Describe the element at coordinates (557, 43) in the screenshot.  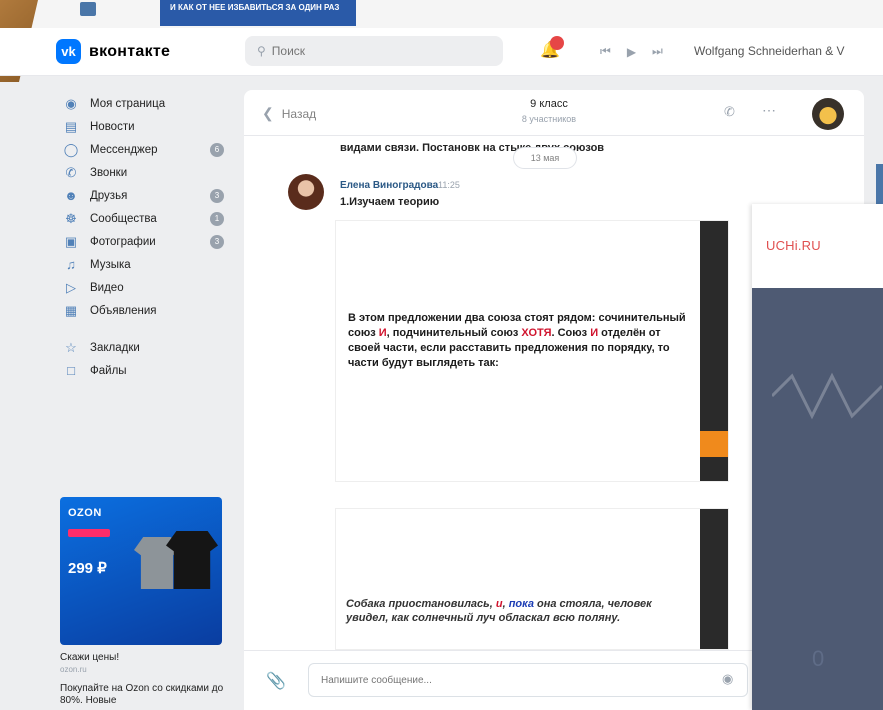
I see `notification-badge` at that location.